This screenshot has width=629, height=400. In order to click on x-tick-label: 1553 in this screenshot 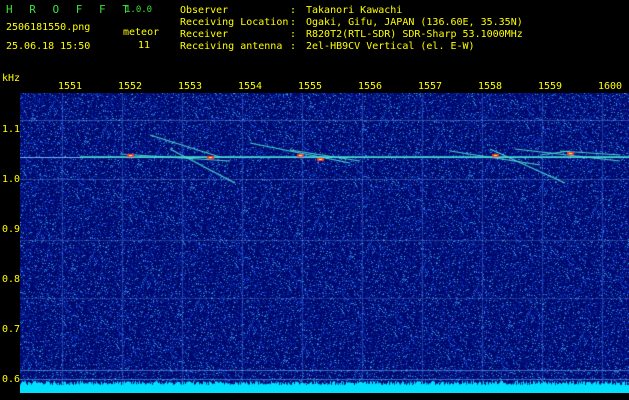, I will do `click(190, 86)`.